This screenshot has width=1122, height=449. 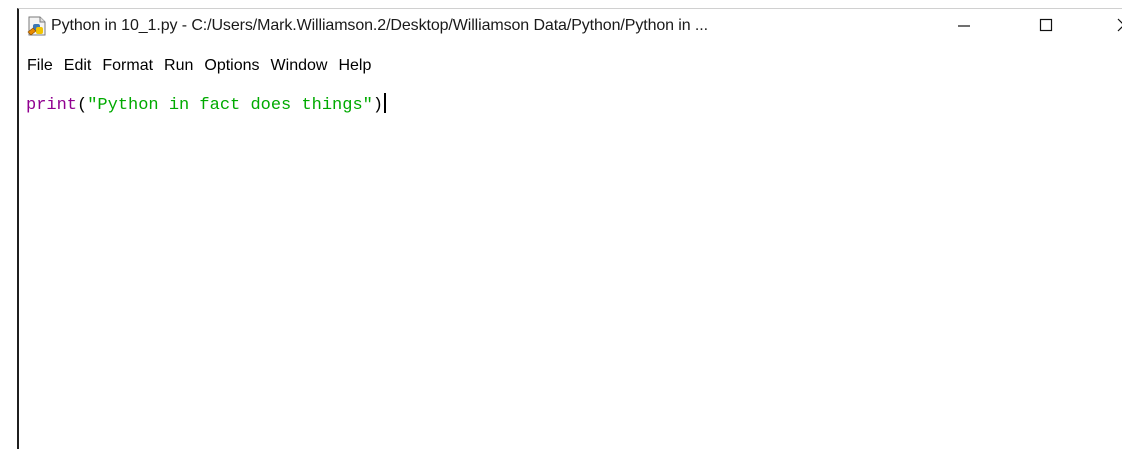 What do you see at coordinates (1119, 27) in the screenshot?
I see `close-icon` at bounding box center [1119, 27].